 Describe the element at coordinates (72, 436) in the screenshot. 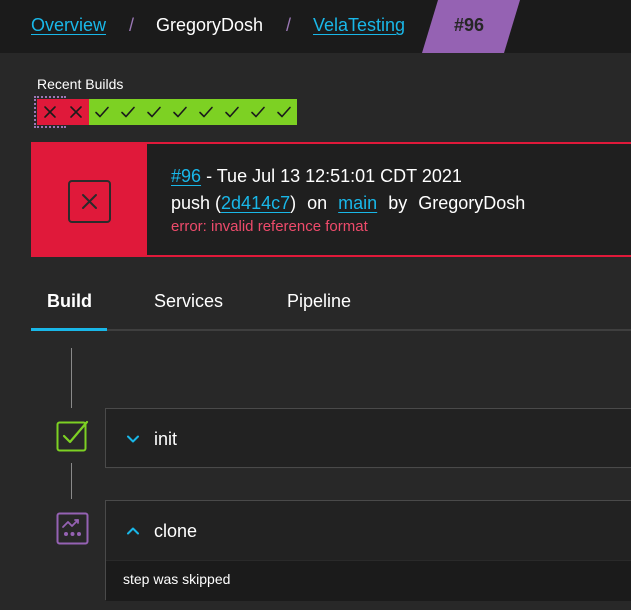

I see `success-check-icon` at that location.